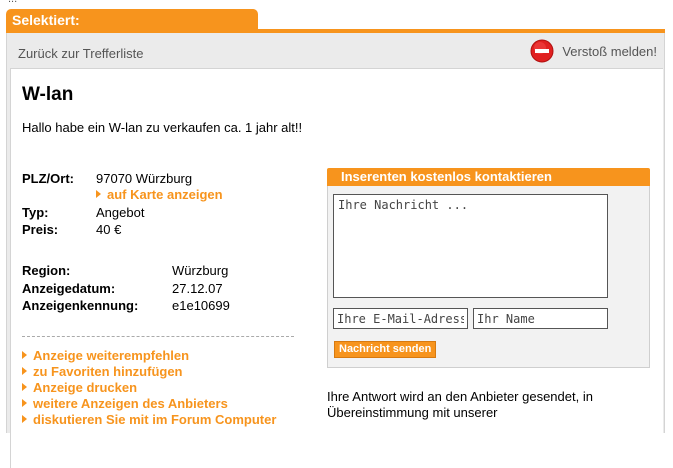  I want to click on action-more-ads-link: weitere Anzeigen des Anbieters, so click(125, 403).